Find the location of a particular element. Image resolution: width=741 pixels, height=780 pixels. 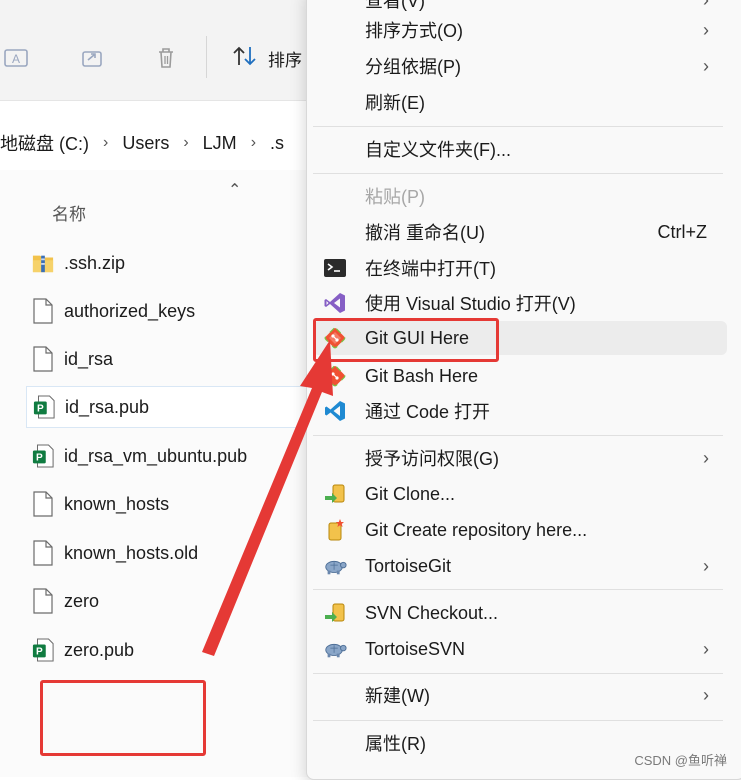

watermark: CSDN @鱼听禅 is located at coordinates (680, 760).